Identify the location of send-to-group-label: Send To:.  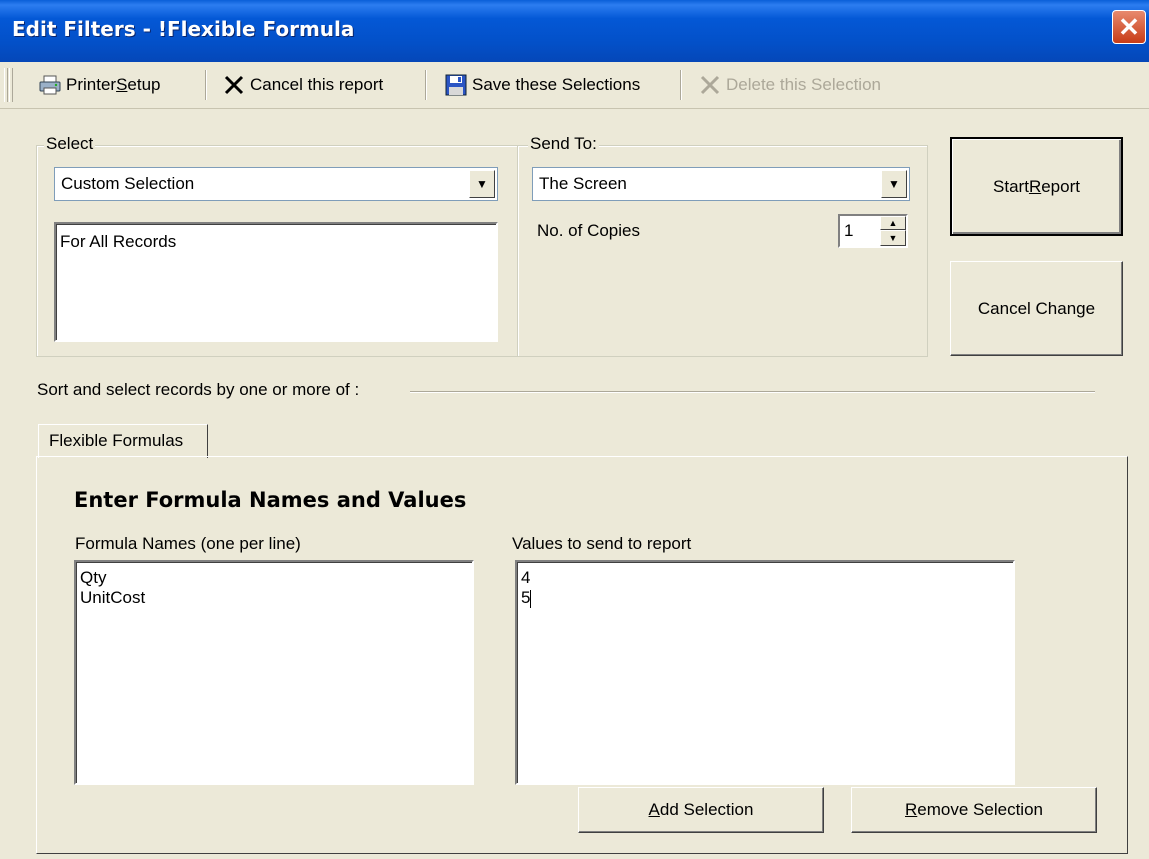
(563, 144).